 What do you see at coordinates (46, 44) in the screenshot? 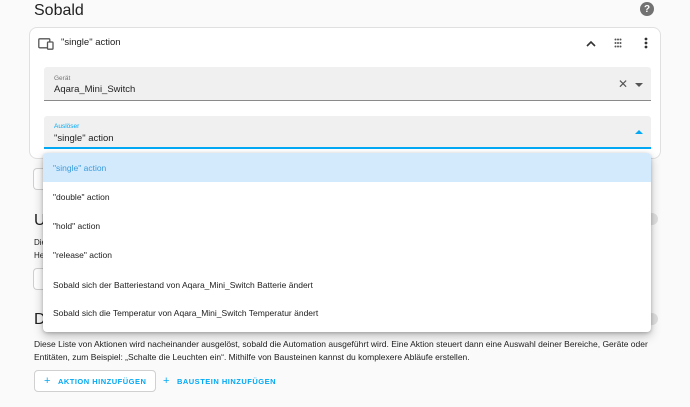
I see `device-icon` at bounding box center [46, 44].